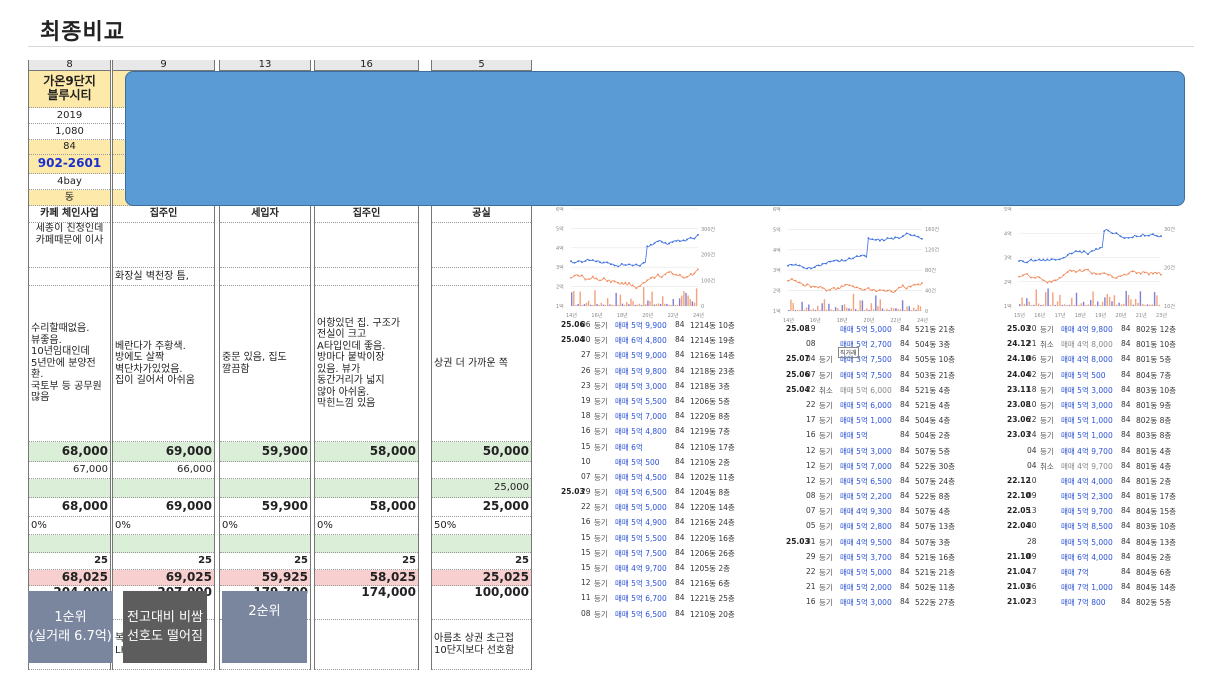 The width and height of the screenshot is (1216, 684). Describe the element at coordinates (1154, 466) in the screenshot. I see `tx-u: 801동 4층` at that location.